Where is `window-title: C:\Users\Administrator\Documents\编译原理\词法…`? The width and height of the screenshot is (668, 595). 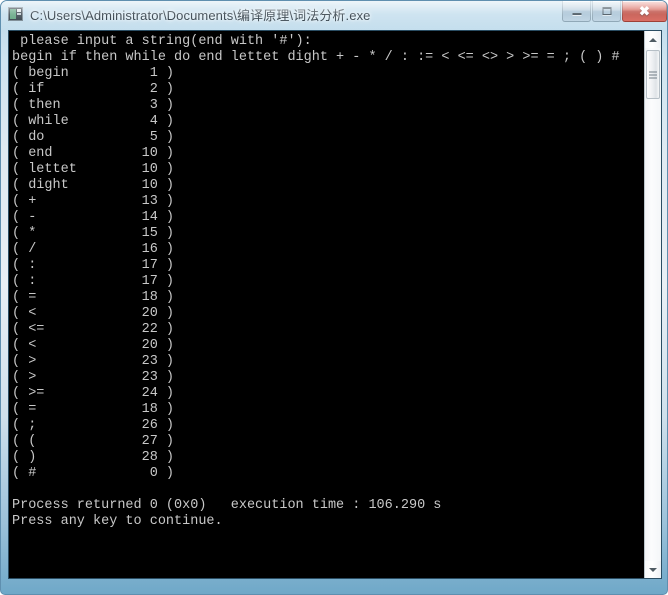 window-title: C:\Users\Administrator\Documents\编译原理\词法… is located at coordinates (200, 15).